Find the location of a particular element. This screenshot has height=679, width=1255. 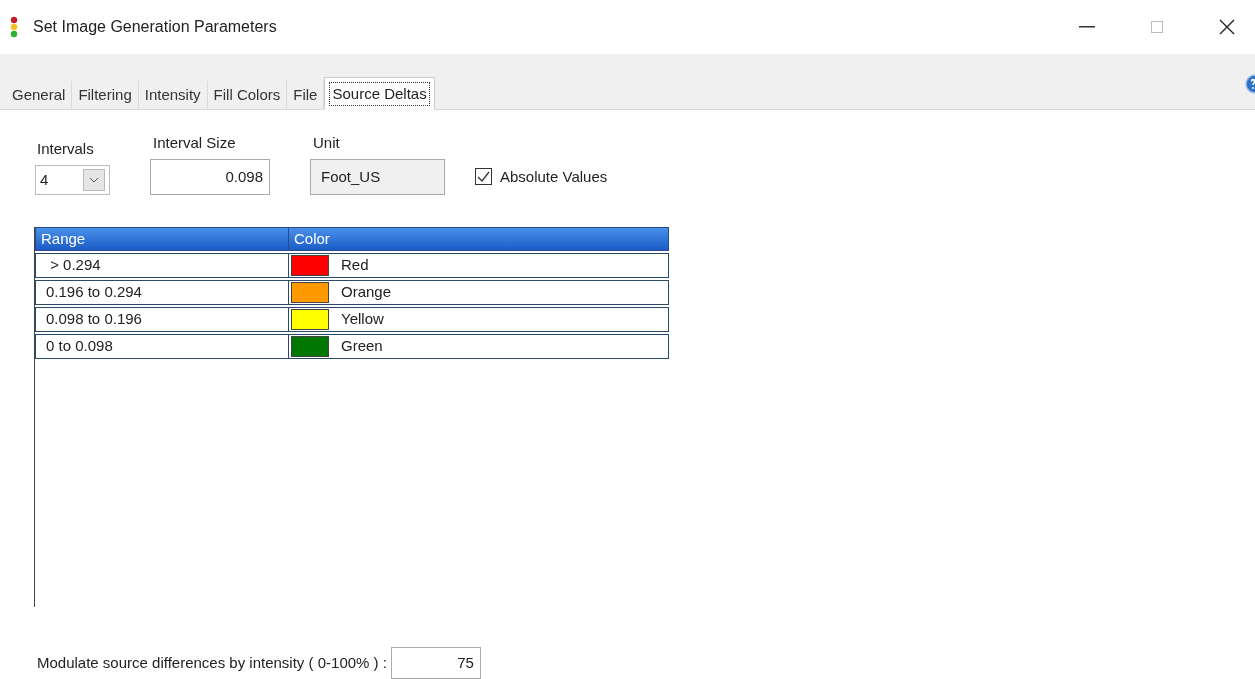

modulate-field: 75 is located at coordinates (435, 663).